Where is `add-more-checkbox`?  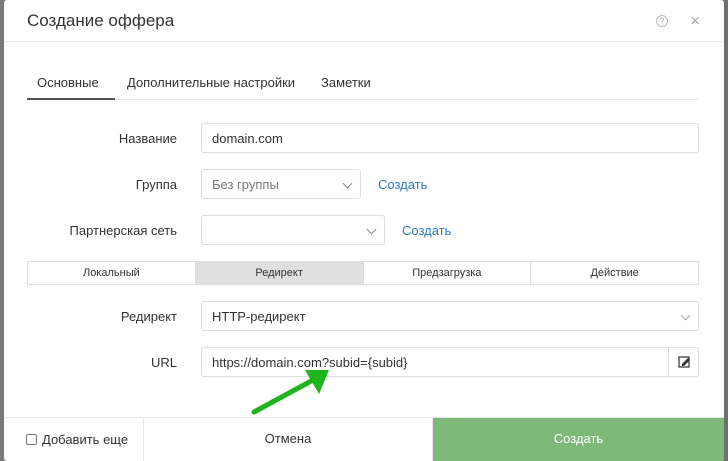 add-more-checkbox is located at coordinates (31, 439).